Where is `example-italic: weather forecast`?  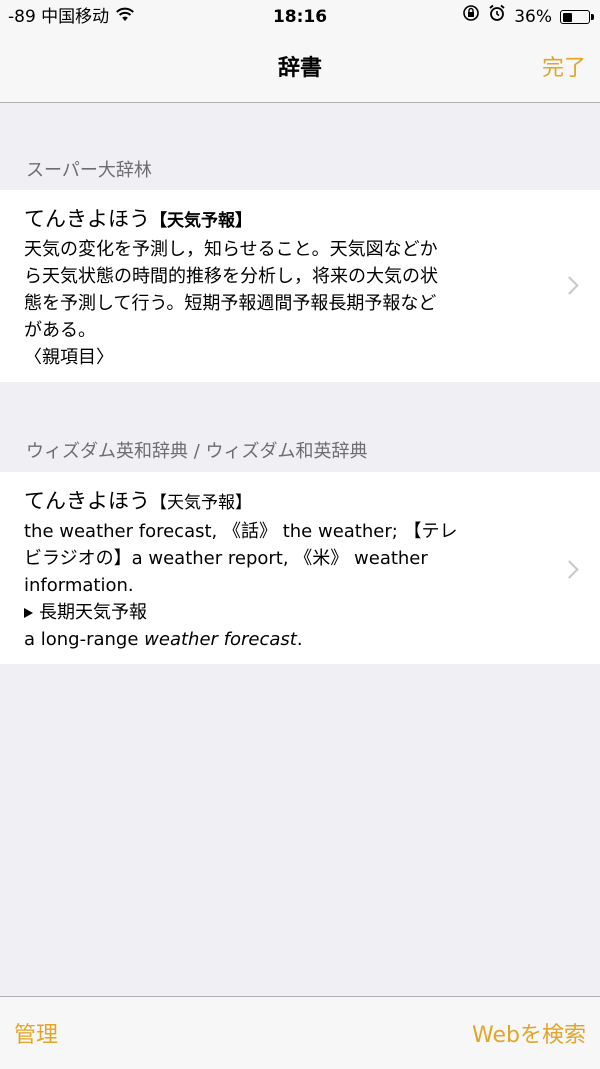 example-italic: weather forecast is located at coordinates (220, 639).